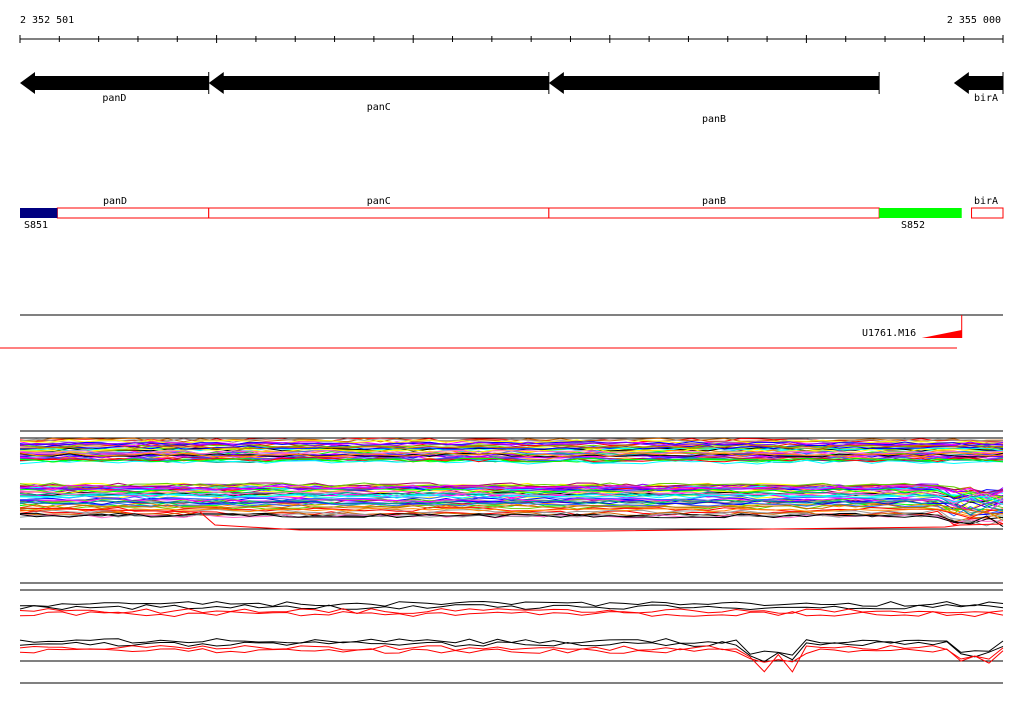  What do you see at coordinates (114, 83) in the screenshot?
I see `gene-arrow-panD` at bounding box center [114, 83].